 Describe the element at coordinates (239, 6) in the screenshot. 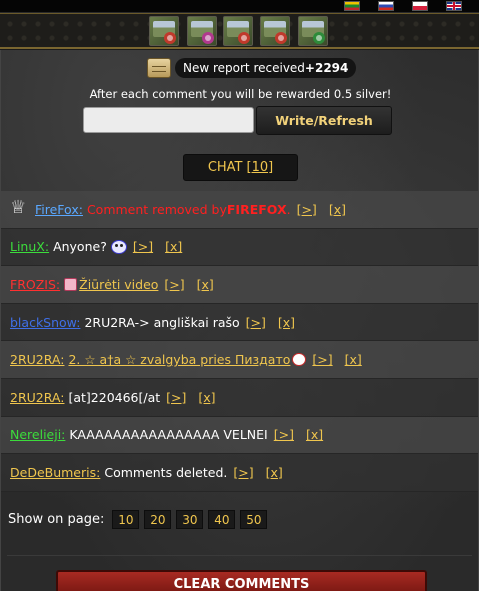

I see `language-bar` at that location.